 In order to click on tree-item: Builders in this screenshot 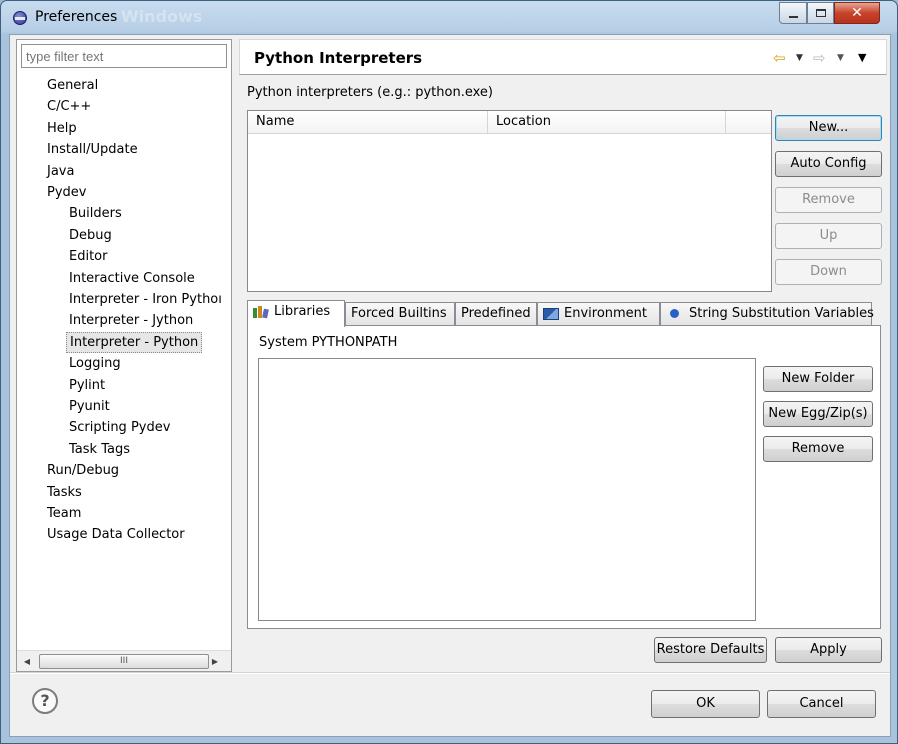, I will do `click(95, 213)`.